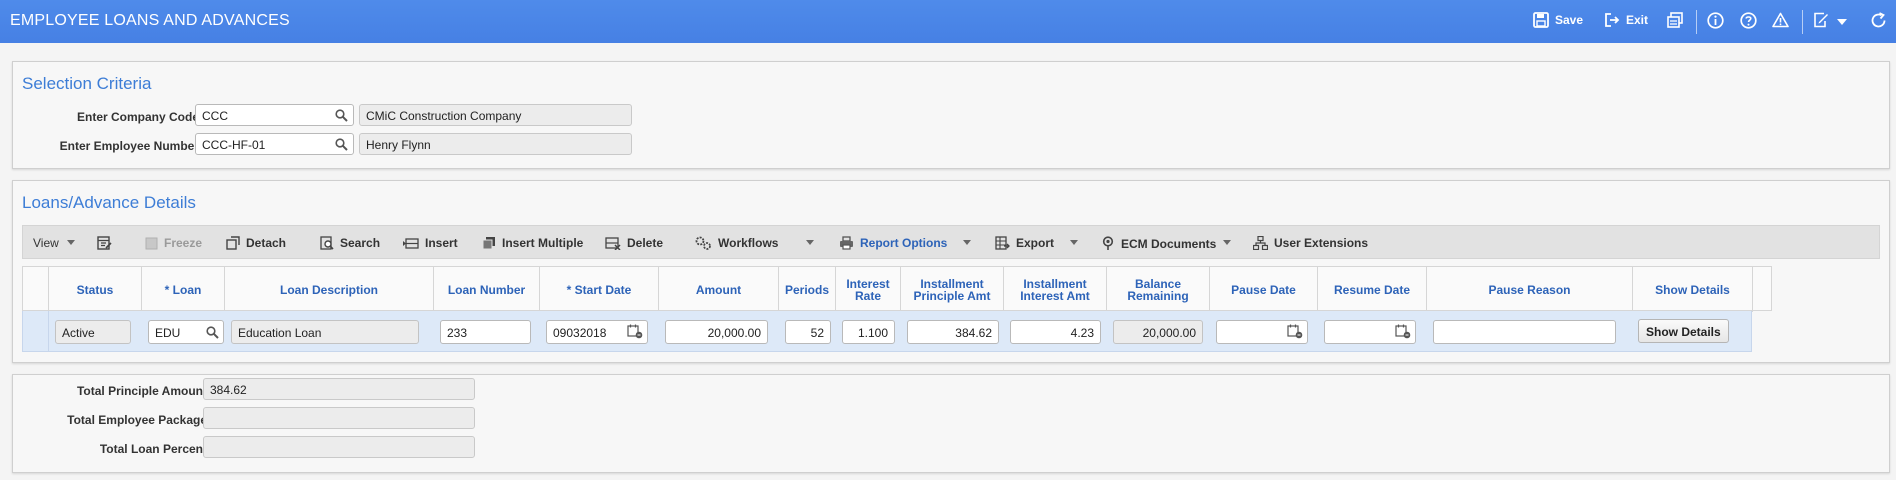  Describe the element at coordinates (1683, 331) in the screenshot. I see `show-details-button: Show Details` at that location.